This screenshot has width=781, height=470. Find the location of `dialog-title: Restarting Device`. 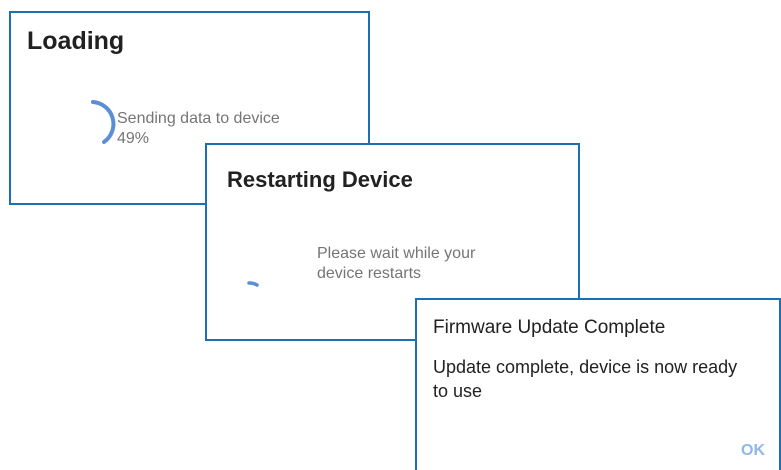

dialog-title: Restarting Device is located at coordinates (320, 179).